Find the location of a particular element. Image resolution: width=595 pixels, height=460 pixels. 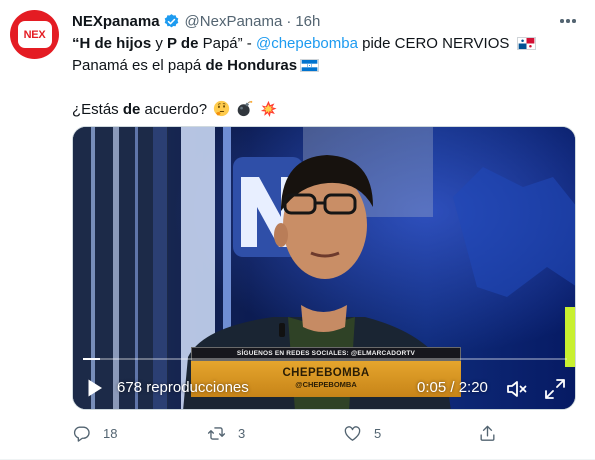

tweet-header: NEXpanama @NexPanama · 16h is located at coordinates (196, 21).